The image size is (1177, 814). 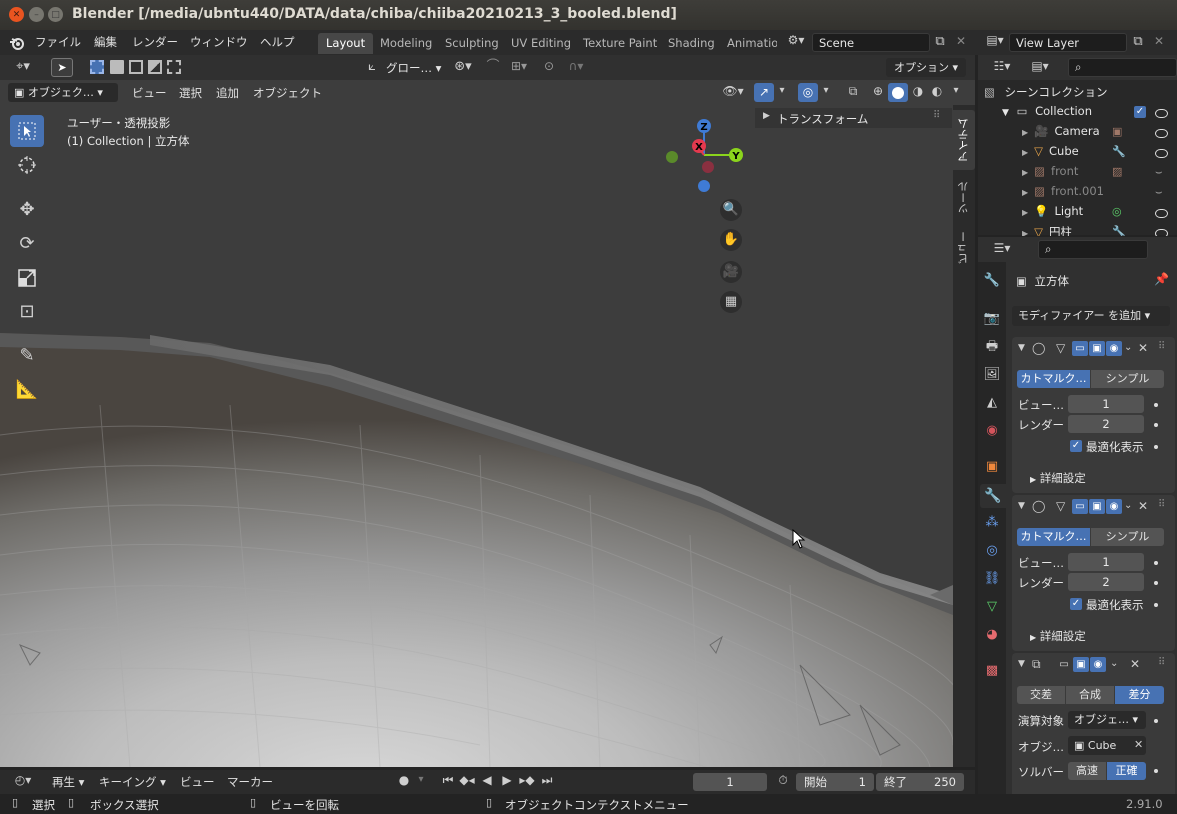 I want to click on measure-tool: 📐, so click(x=27, y=390).